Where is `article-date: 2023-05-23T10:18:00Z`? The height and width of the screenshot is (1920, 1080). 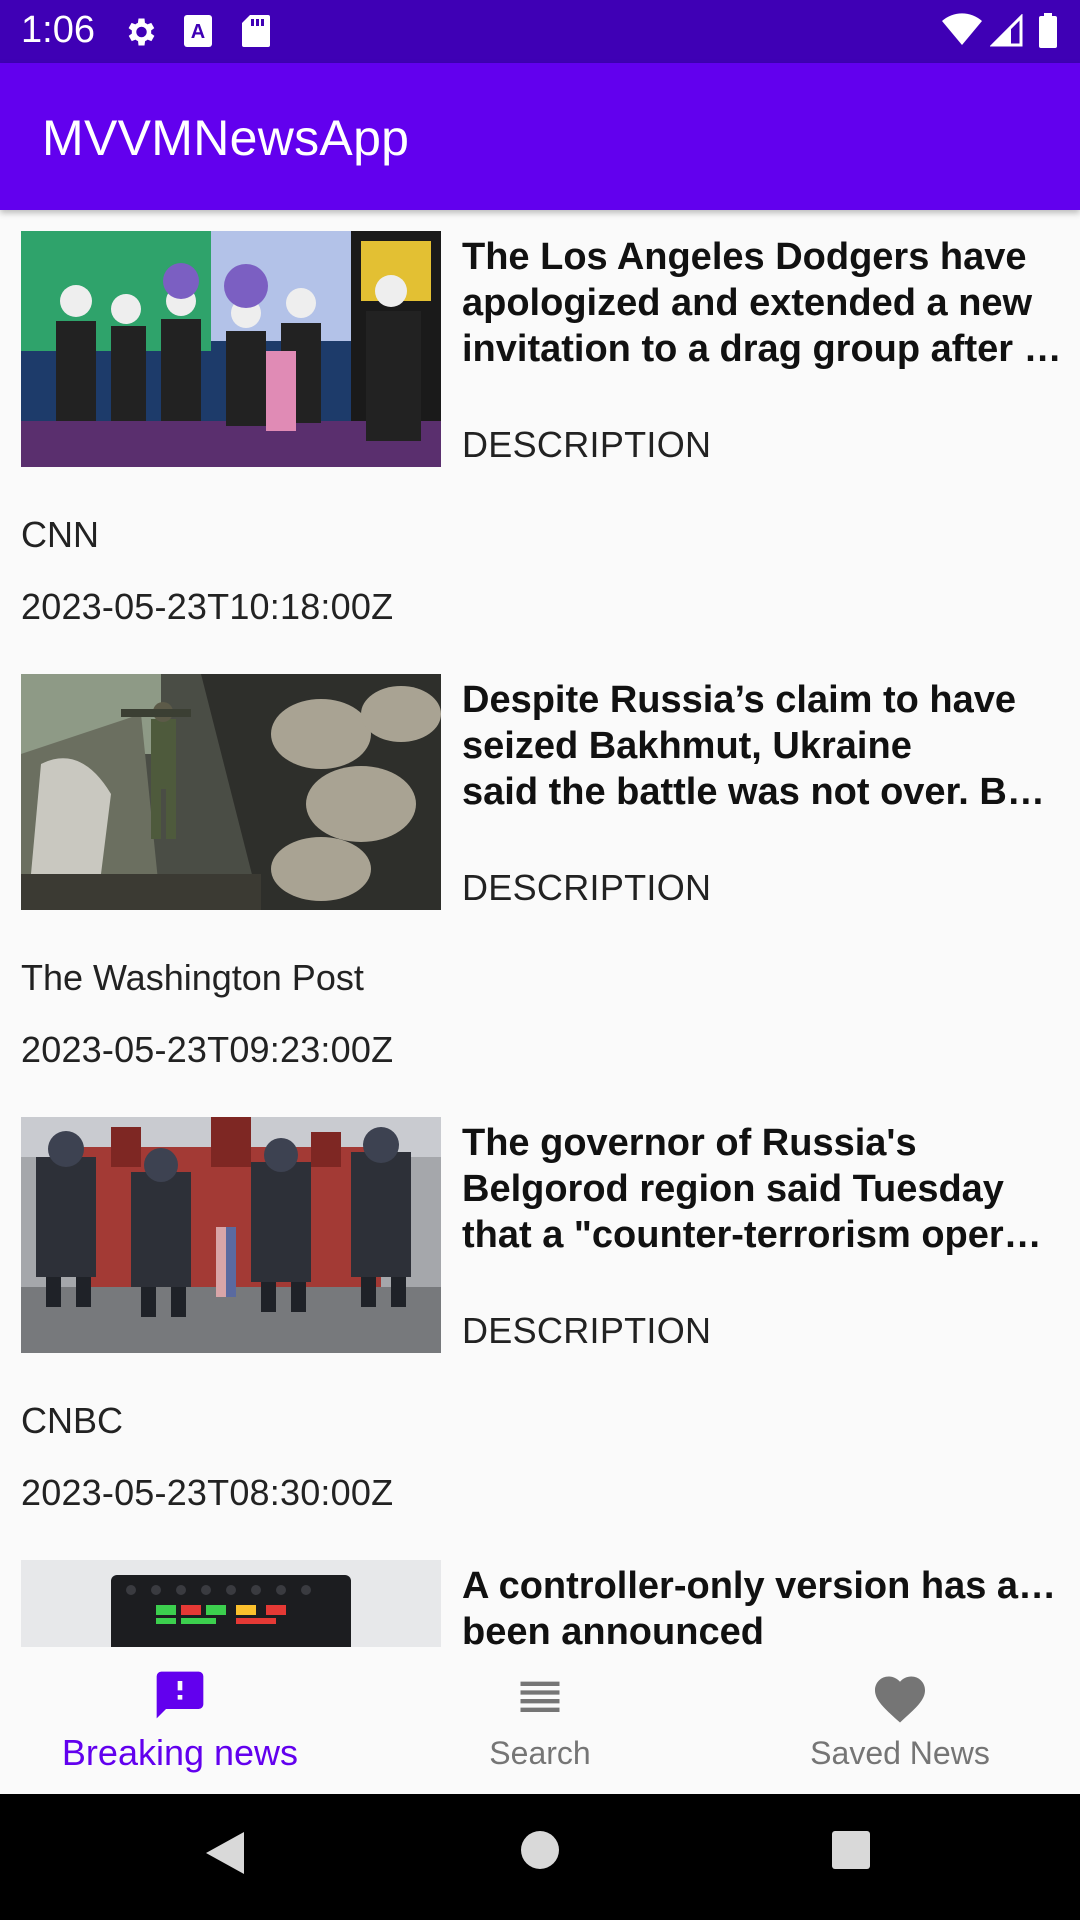
article-date: 2023-05-23T10:18:00Z is located at coordinates (207, 606).